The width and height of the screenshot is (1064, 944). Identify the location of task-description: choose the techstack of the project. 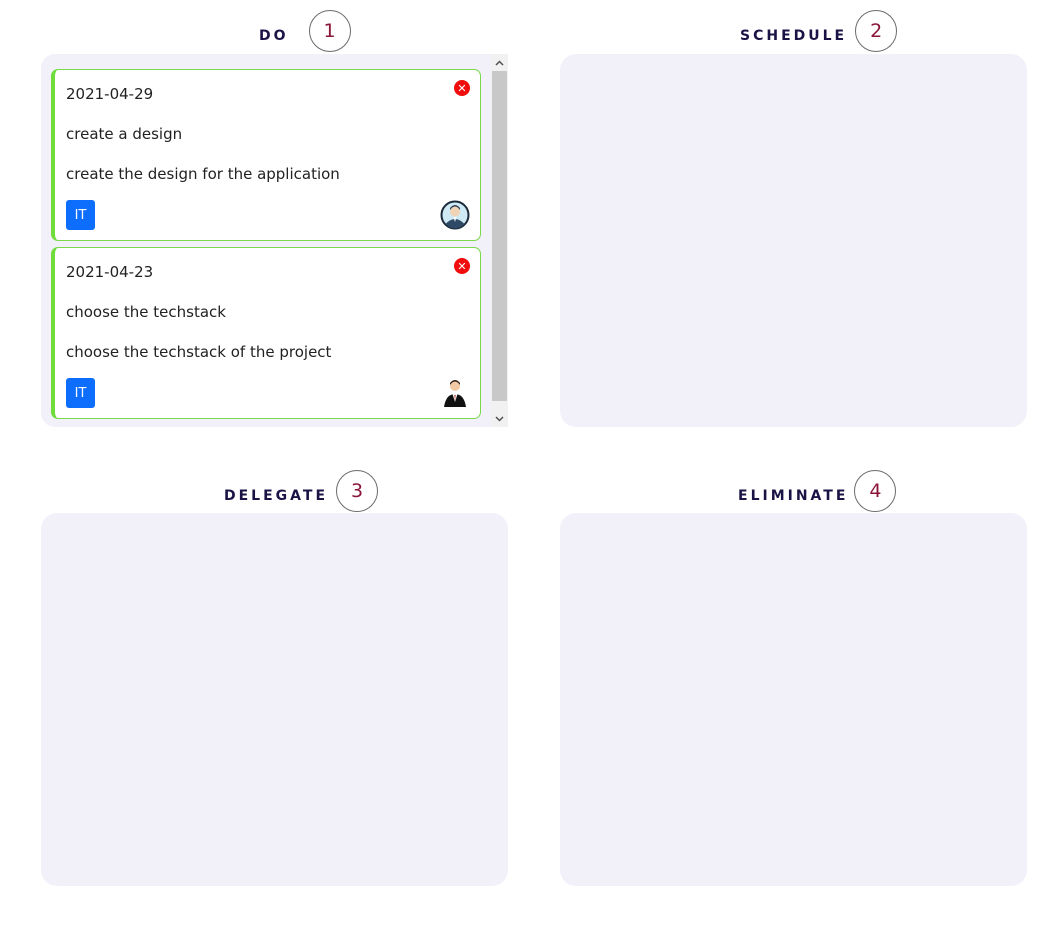
(199, 352).